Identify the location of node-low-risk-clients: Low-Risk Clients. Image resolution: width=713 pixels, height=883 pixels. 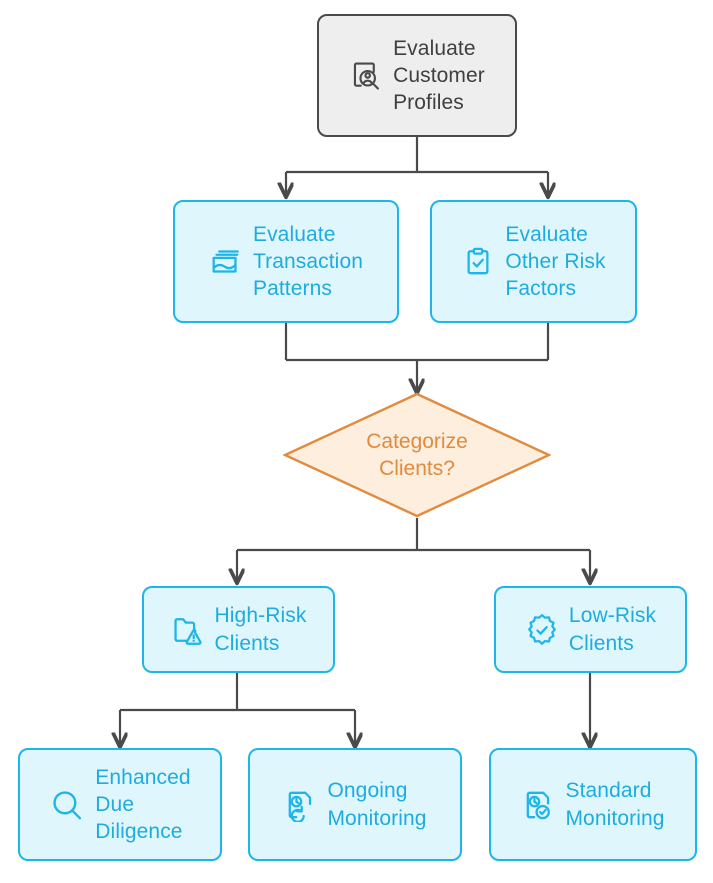
(590, 629).